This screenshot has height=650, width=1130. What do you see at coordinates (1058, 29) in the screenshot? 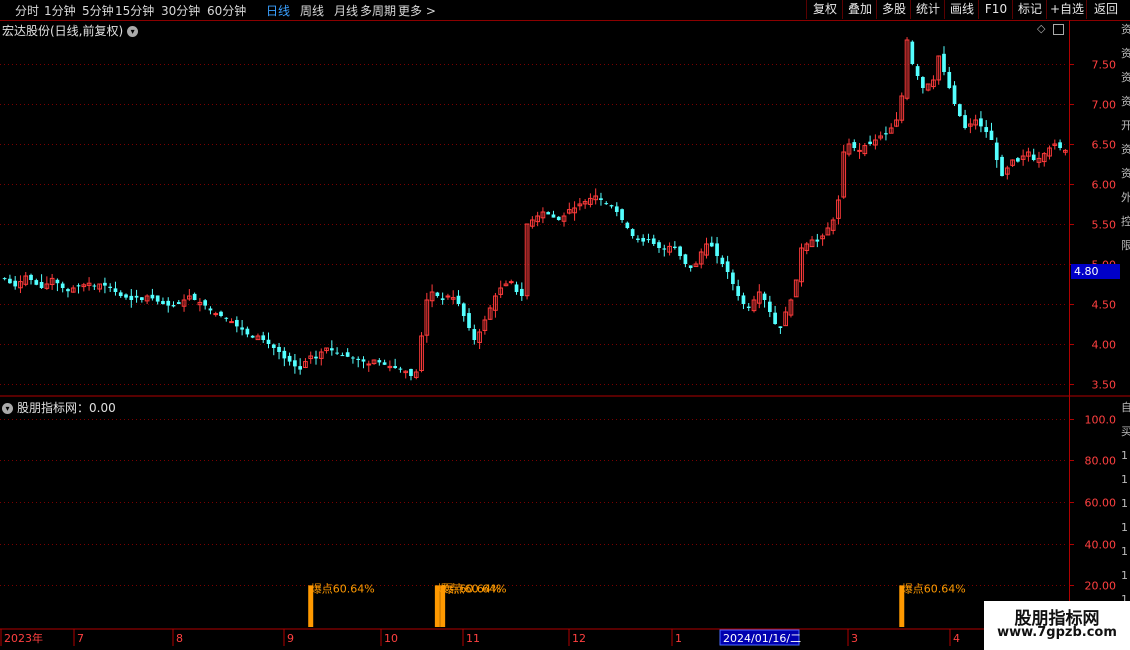
I see `maximize-icon` at bounding box center [1058, 29].